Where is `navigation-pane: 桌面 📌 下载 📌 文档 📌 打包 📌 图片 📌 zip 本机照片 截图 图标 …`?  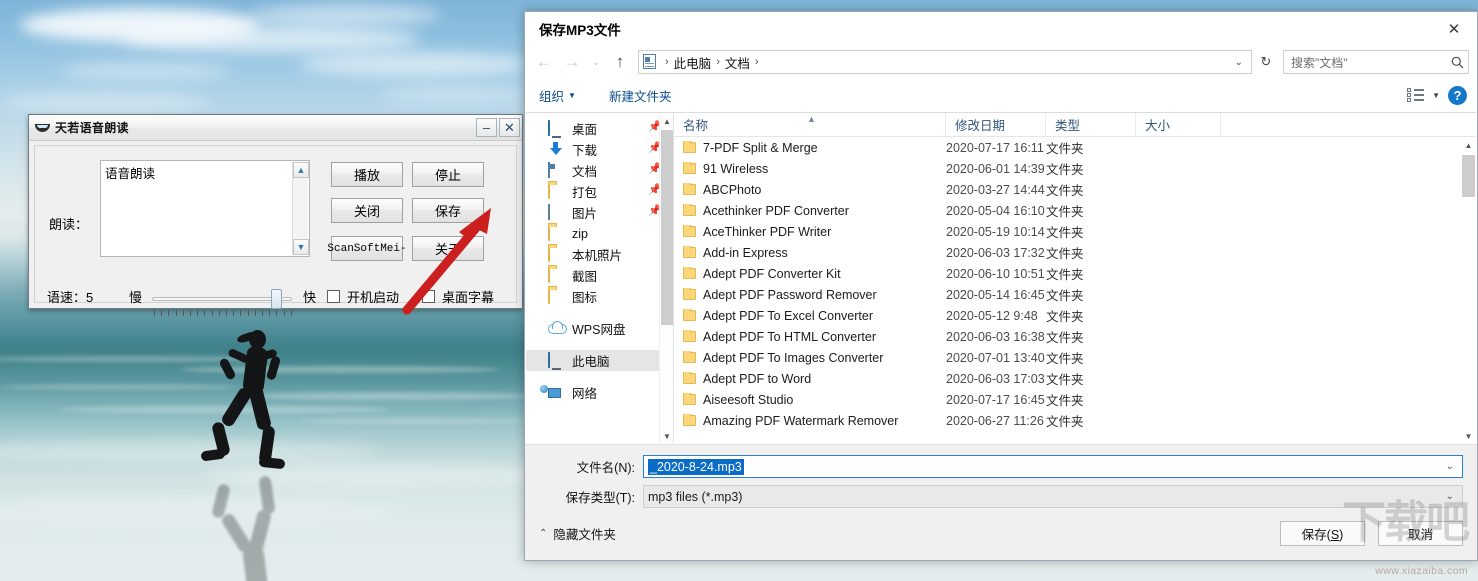 navigation-pane: 桌面 📌 下载 📌 文档 📌 打包 📌 图片 📌 zip 本机照片 截图 图标 … is located at coordinates (600, 278).